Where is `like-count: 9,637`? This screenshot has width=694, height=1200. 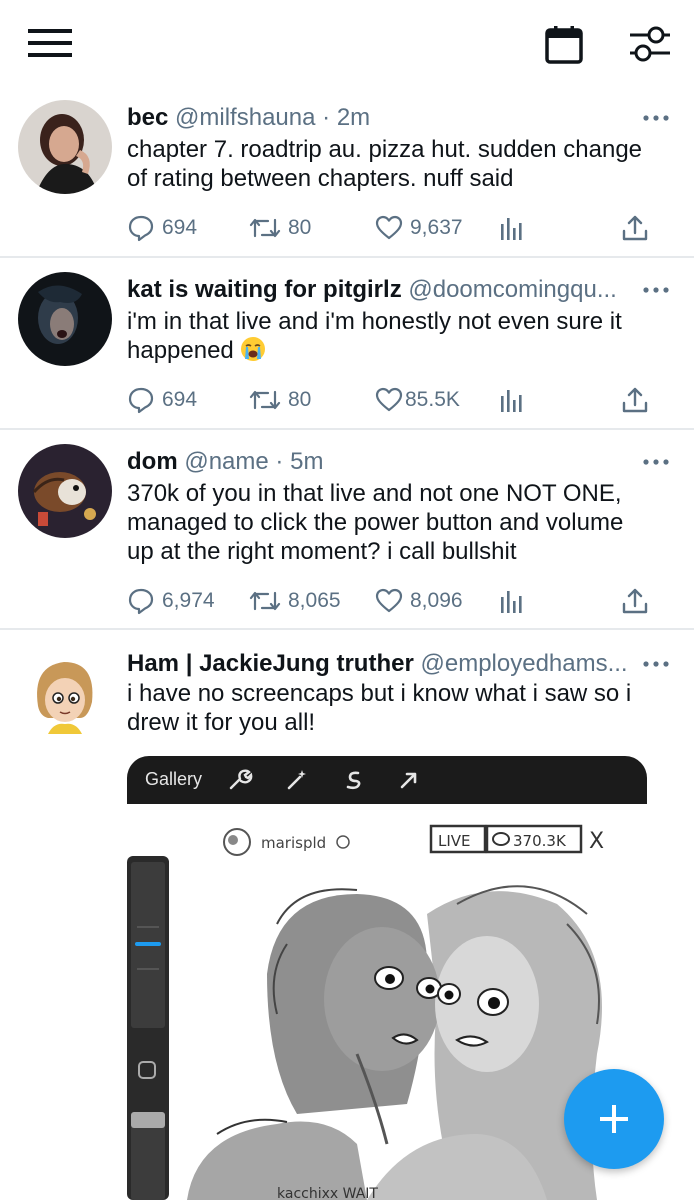
like-count: 9,637 is located at coordinates (436, 227).